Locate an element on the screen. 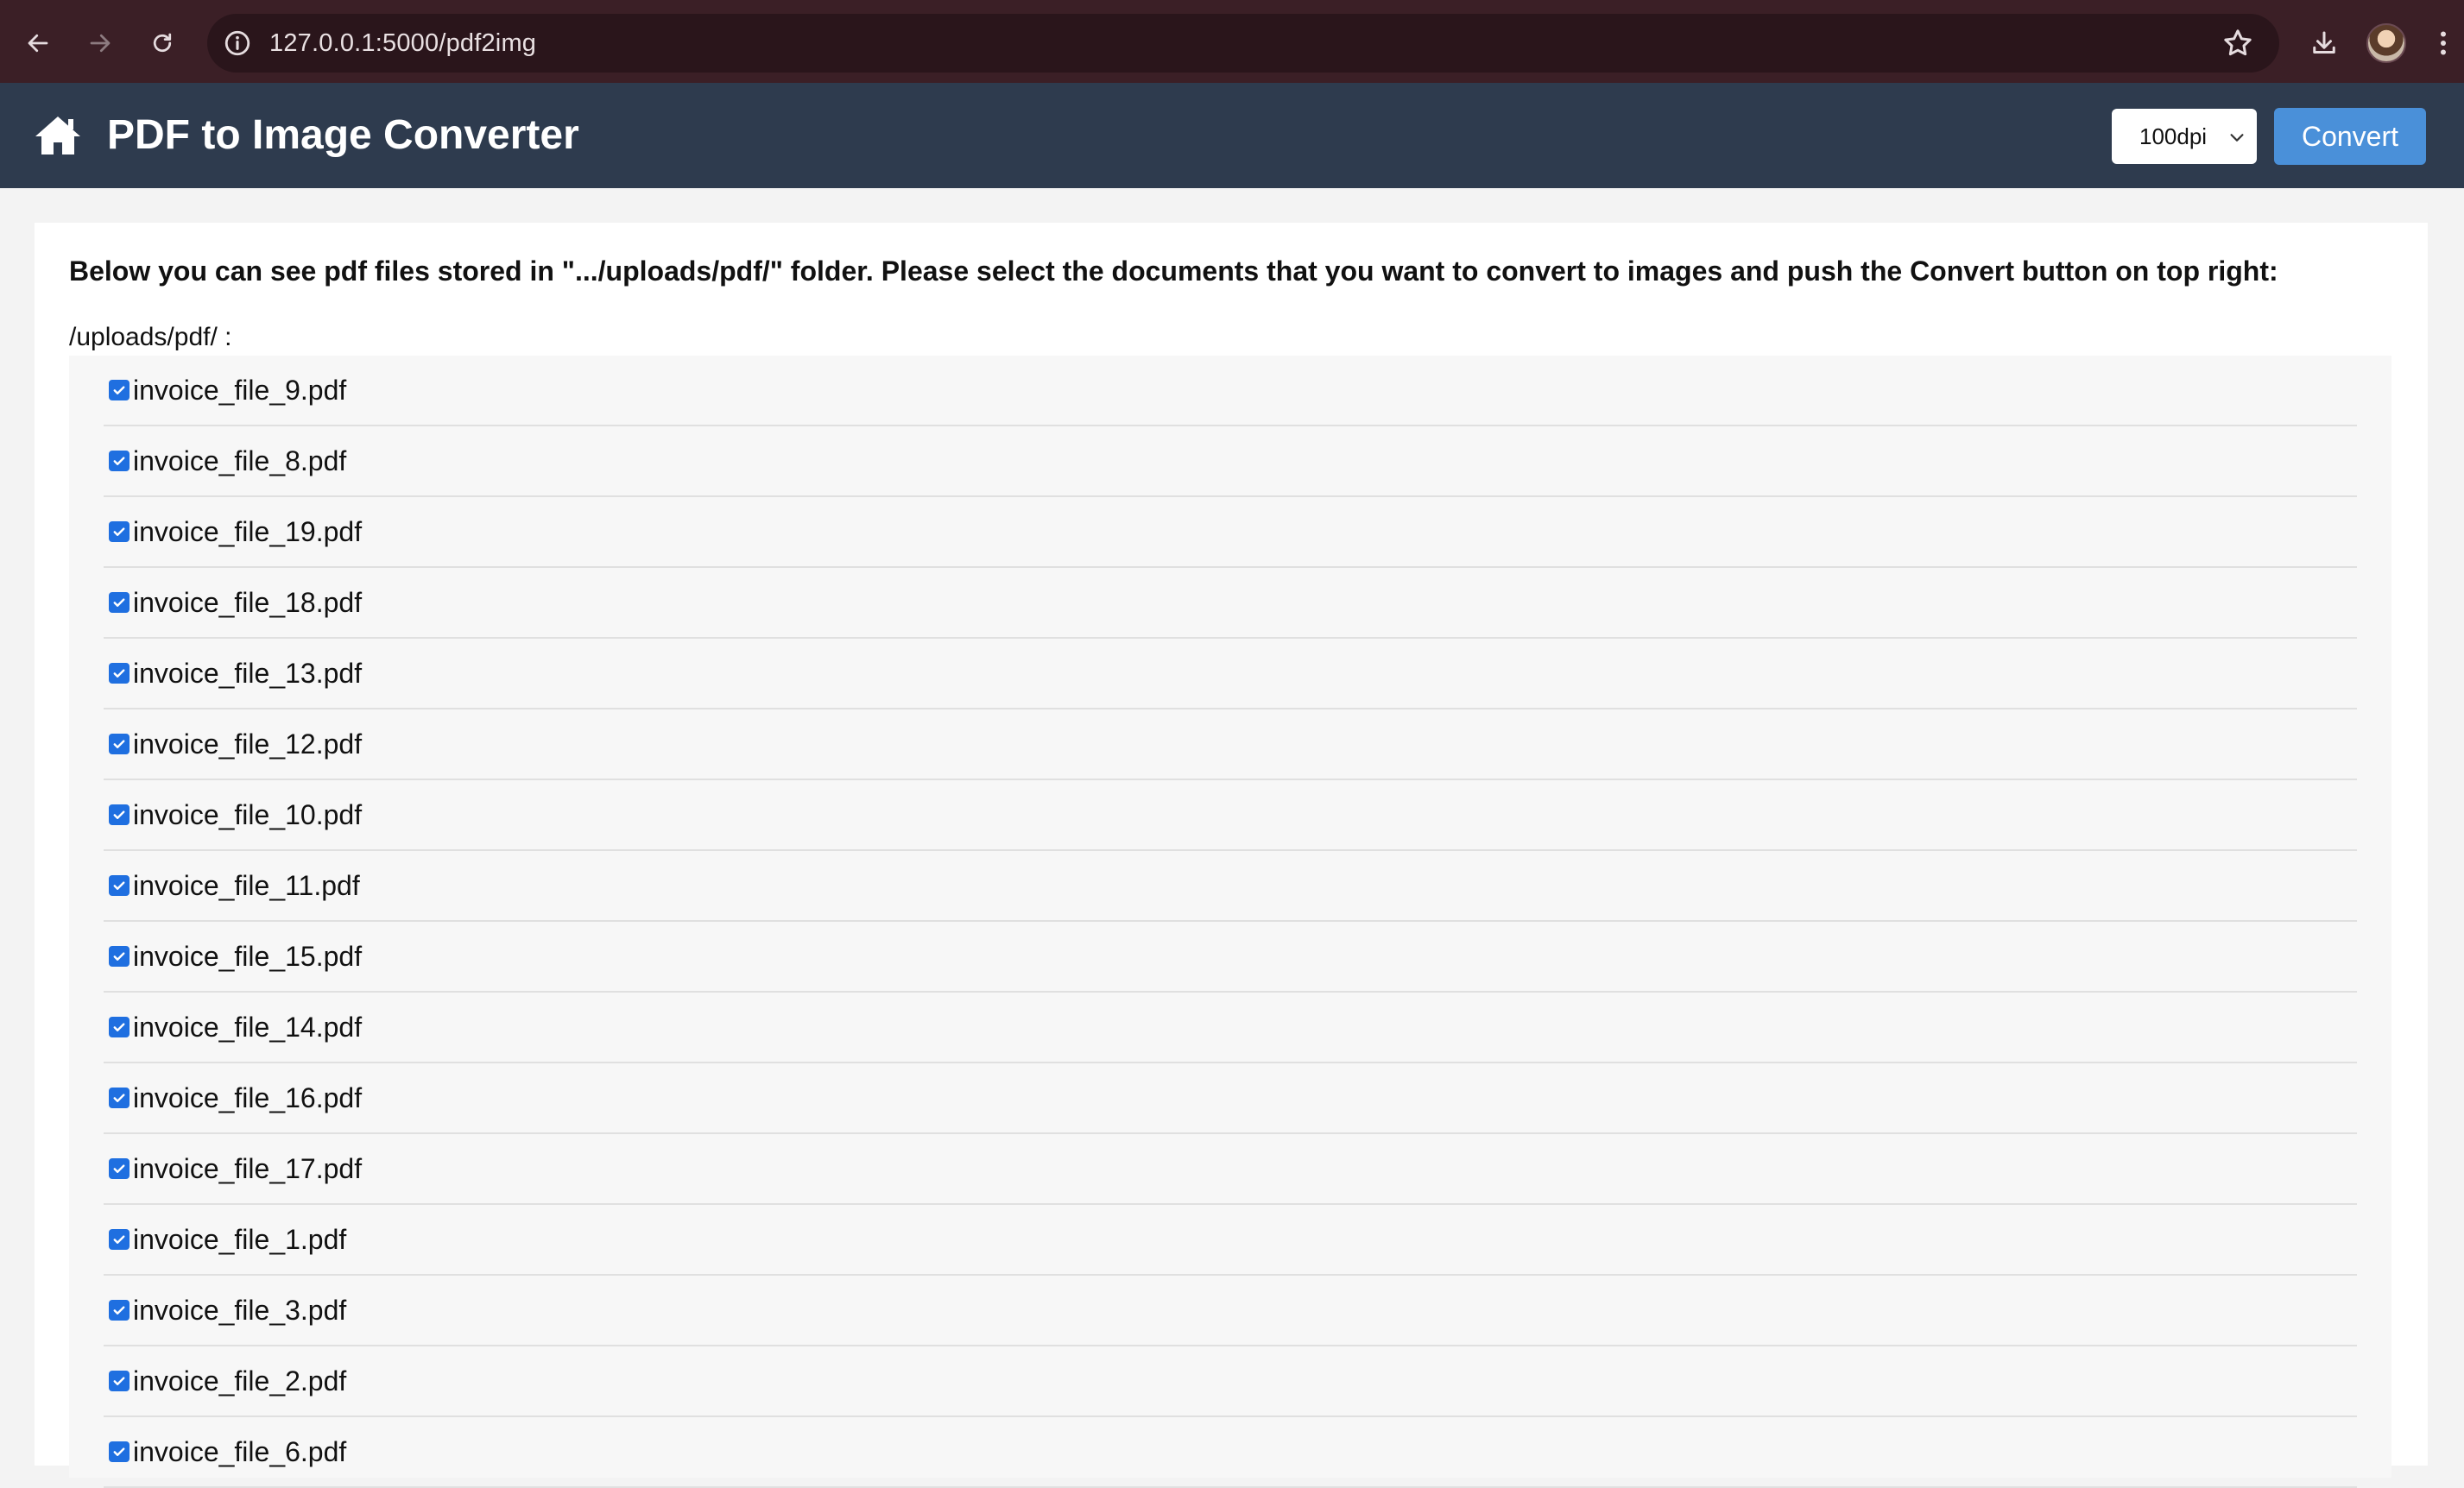  reload-icon is located at coordinates (162, 43).